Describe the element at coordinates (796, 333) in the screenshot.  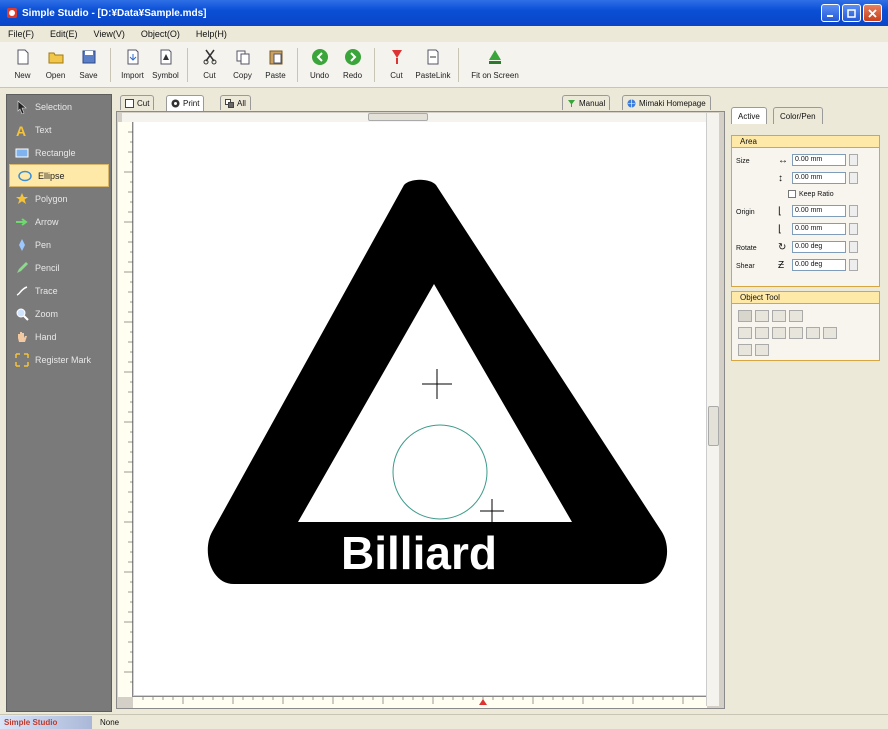
I see `align-top-button` at that location.